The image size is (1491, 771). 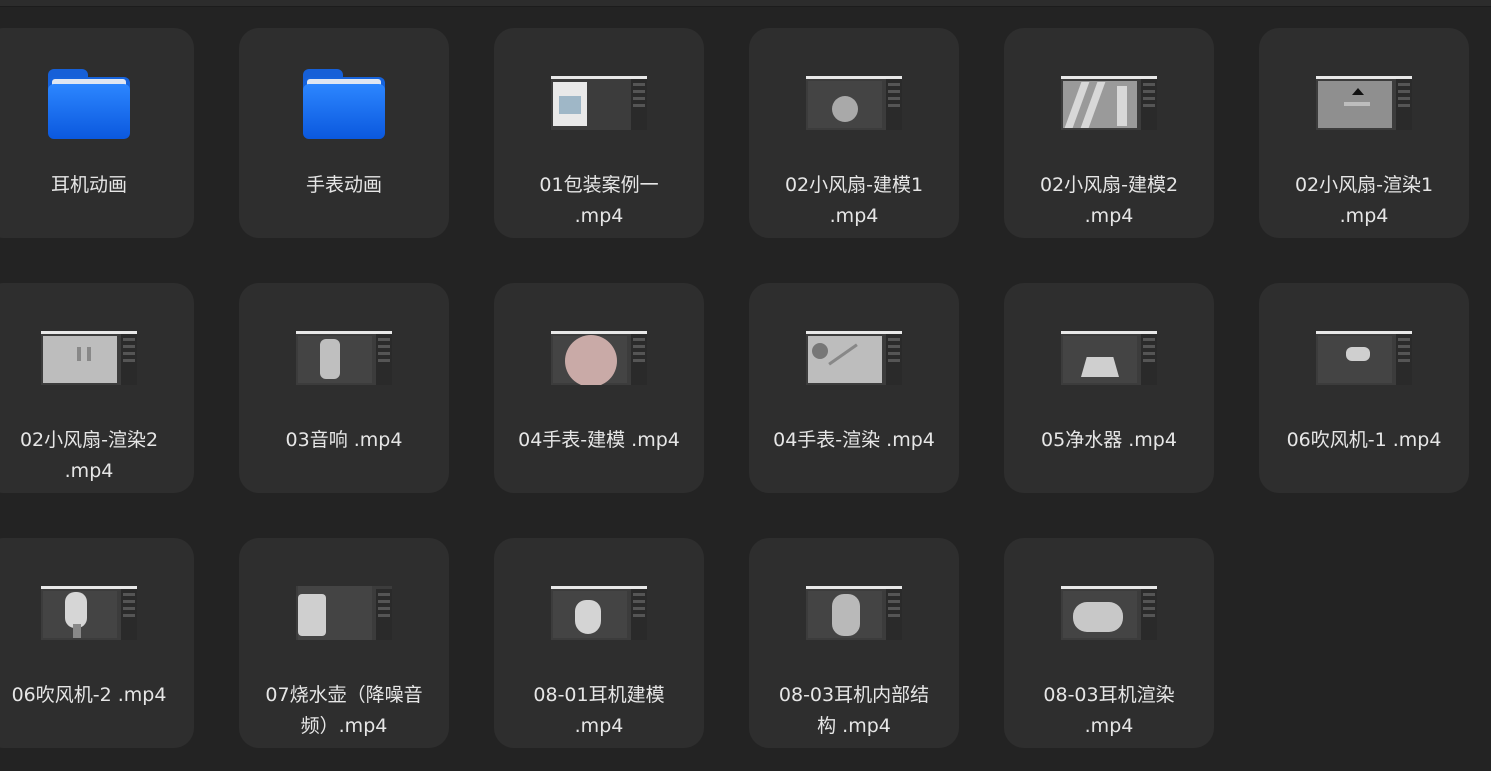 I want to click on file-name: 04手表-渲染 .mp4, so click(x=854, y=440).